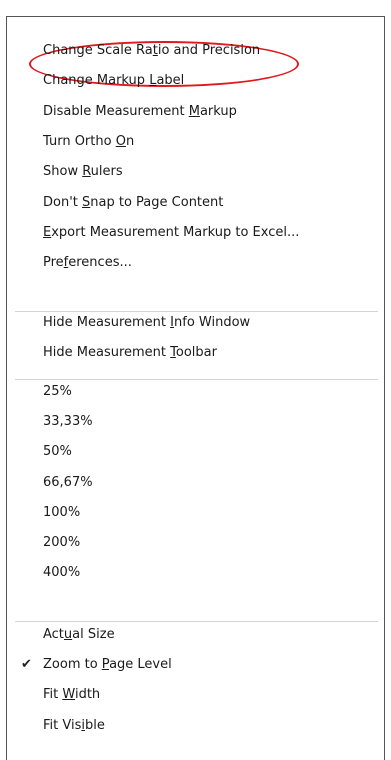 The height and width of the screenshot is (760, 391). What do you see at coordinates (140, 112) in the screenshot?
I see `menu-item-disable-measurement-markup: Disable Measurement Markup` at bounding box center [140, 112].